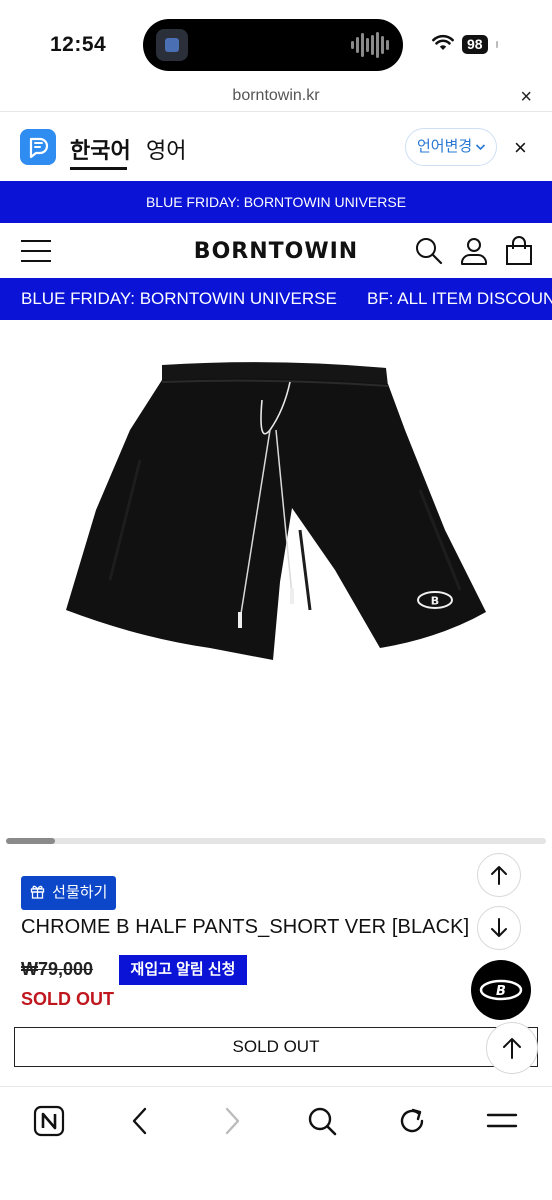 This screenshot has height=1200, width=552. I want to click on restock-alert-button: 재입고 알림 신청, so click(183, 970).